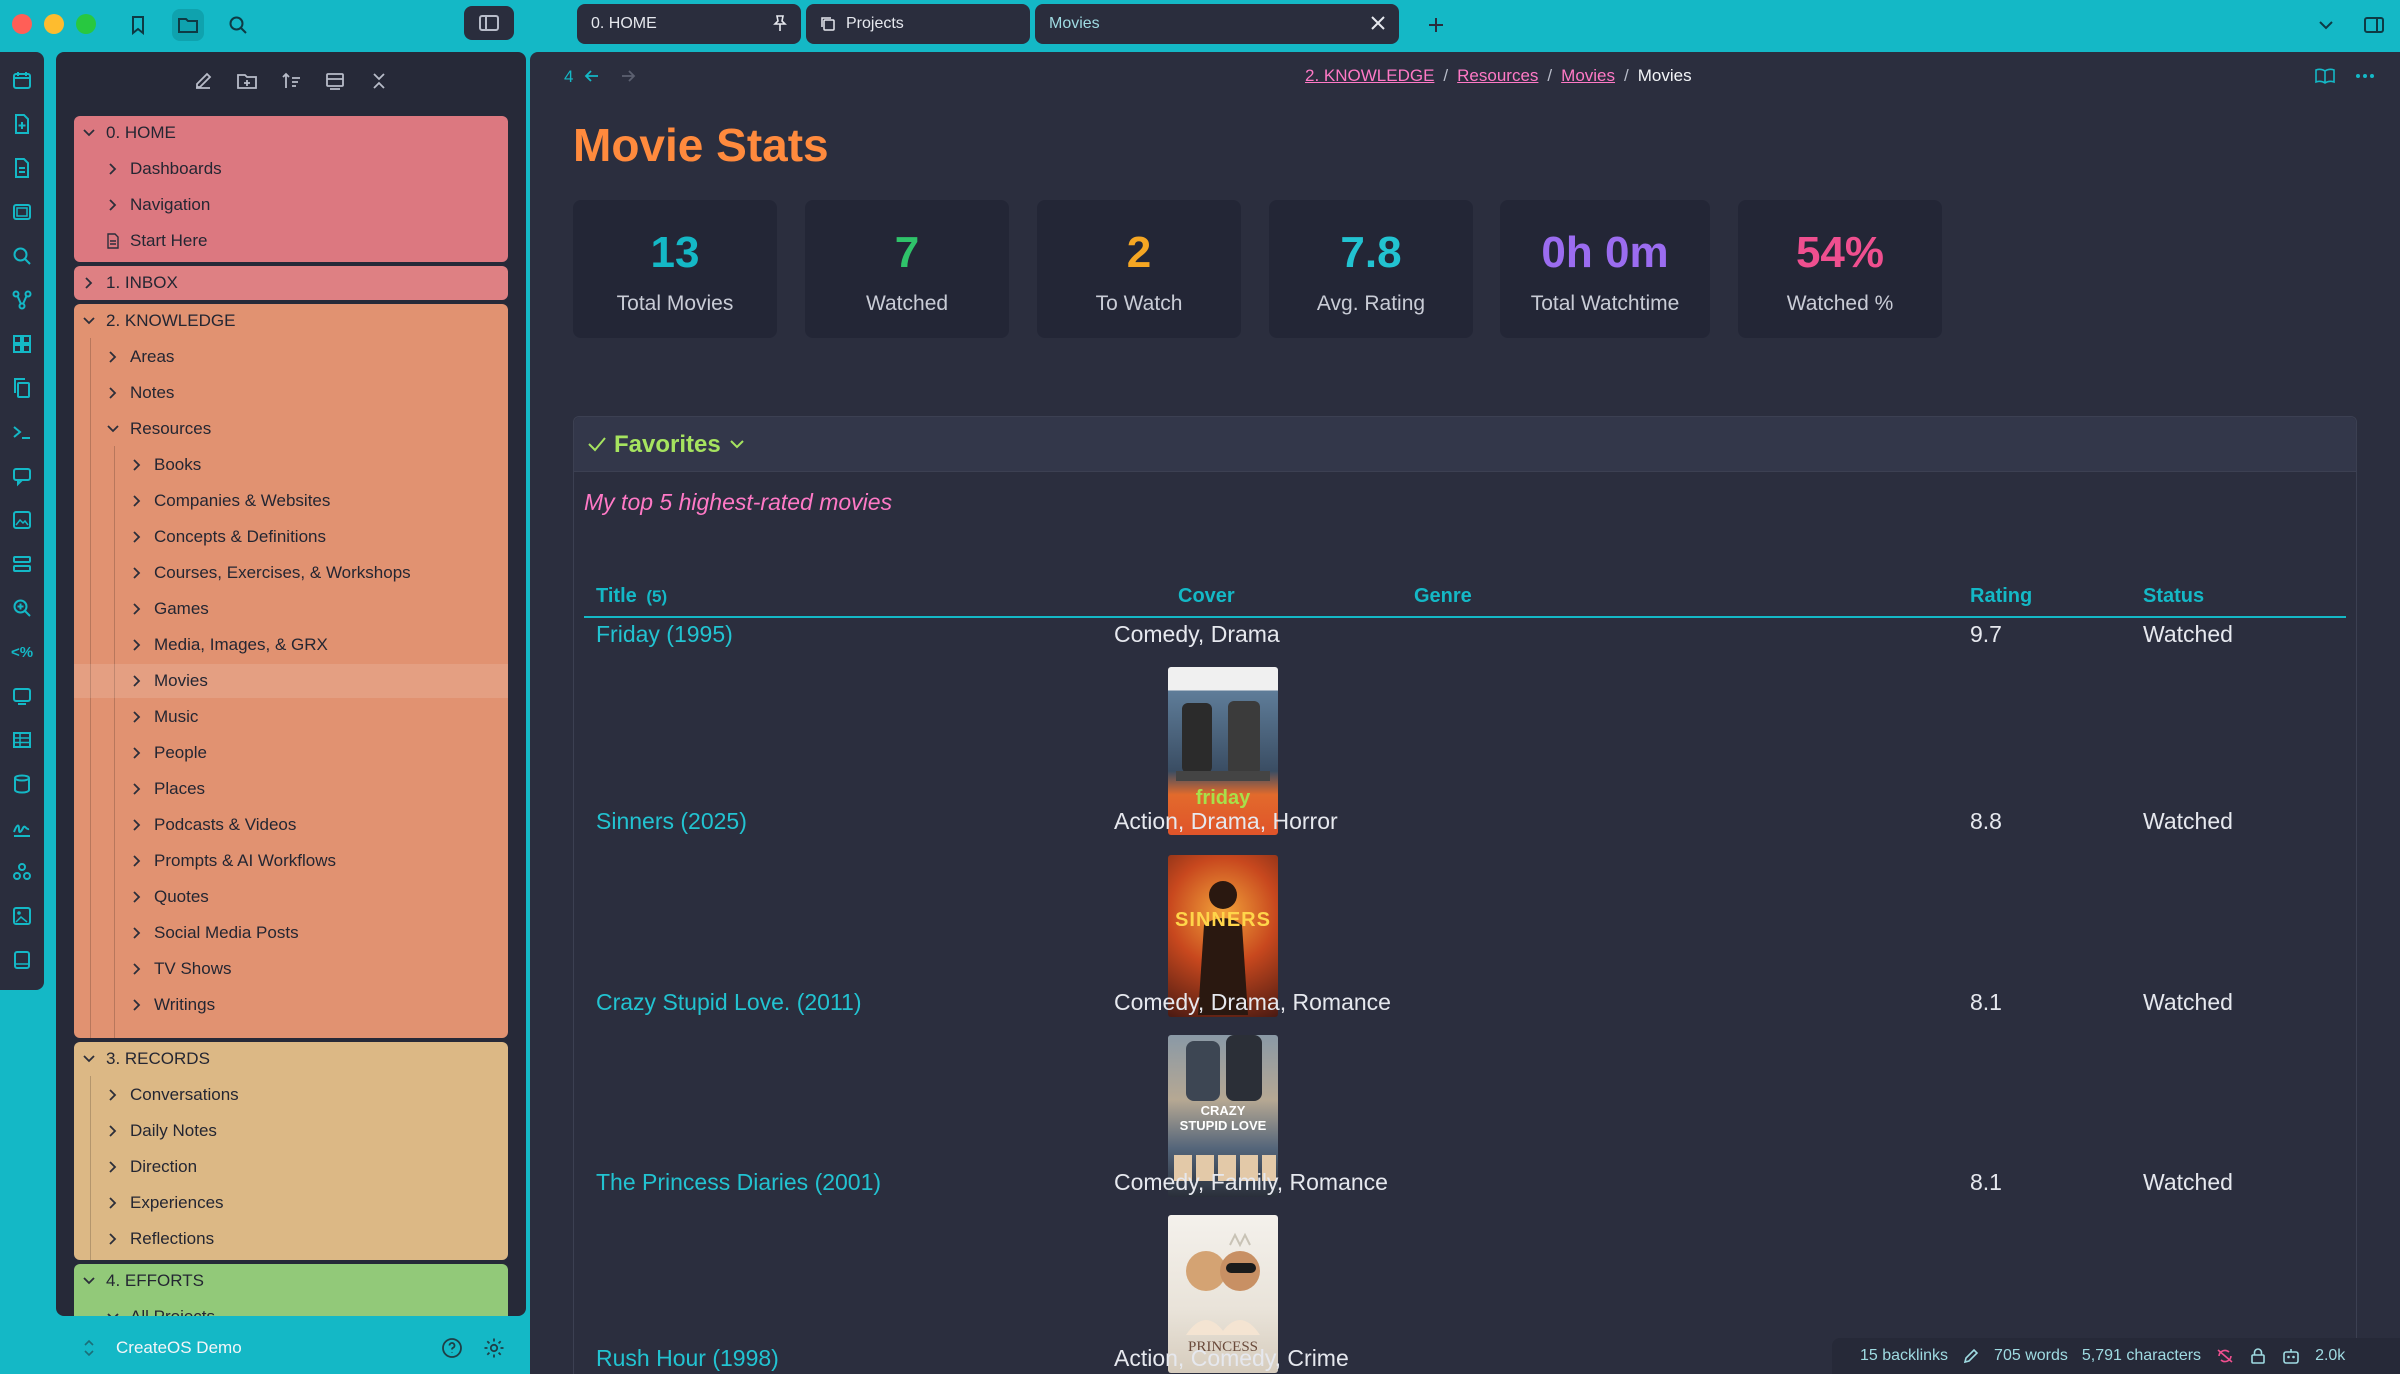  What do you see at coordinates (291, 283) in the screenshot?
I see `folder-inbox: 1. INBOX` at bounding box center [291, 283].